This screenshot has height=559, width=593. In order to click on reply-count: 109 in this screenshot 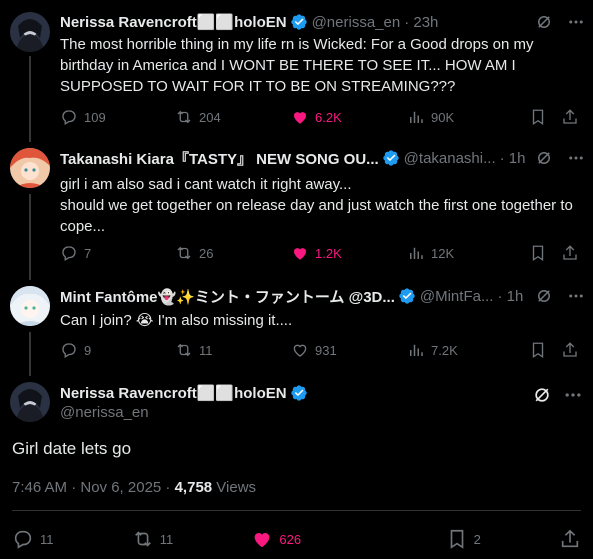, I will do `click(95, 117)`.